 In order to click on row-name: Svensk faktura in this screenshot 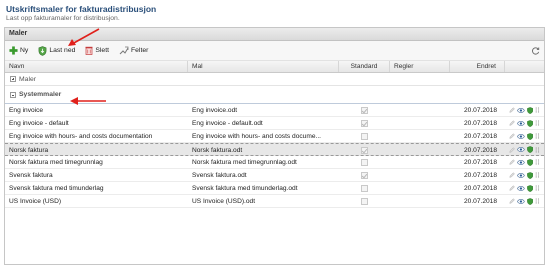, I will do `click(31, 175)`.